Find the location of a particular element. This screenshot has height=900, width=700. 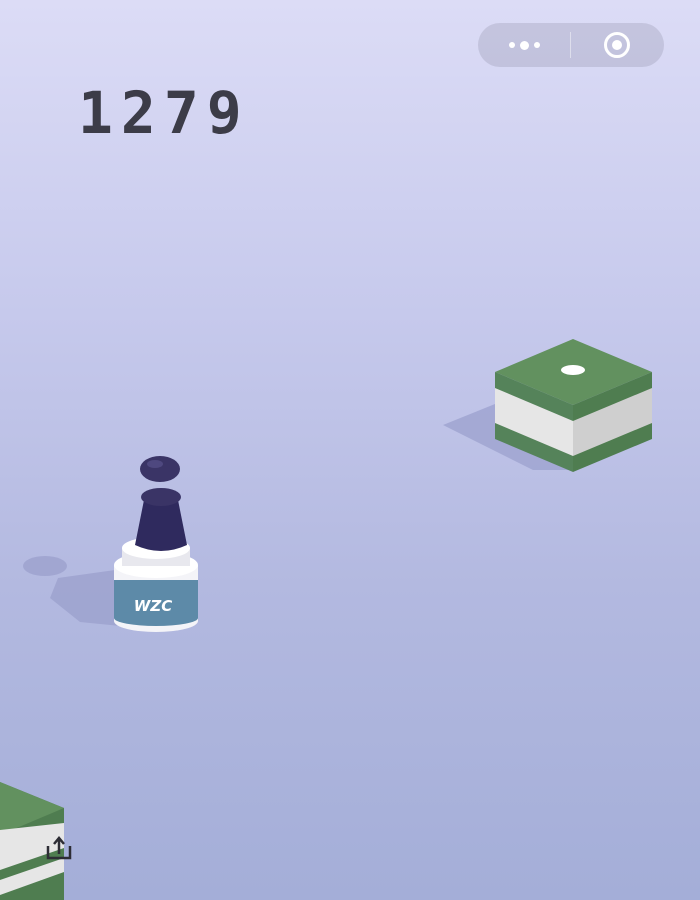

target-circle-icon is located at coordinates (617, 45).